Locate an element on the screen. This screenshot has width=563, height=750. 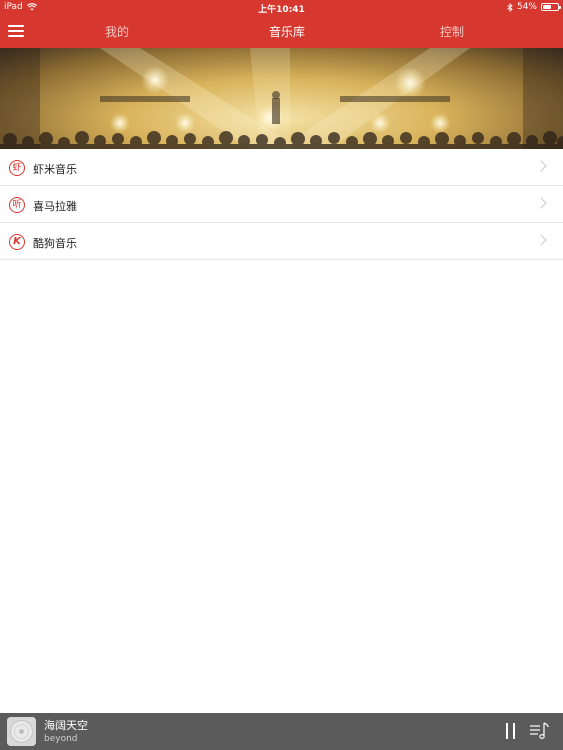
list-item-xiami: 虾 虾米音乐 is located at coordinates (281, 167).